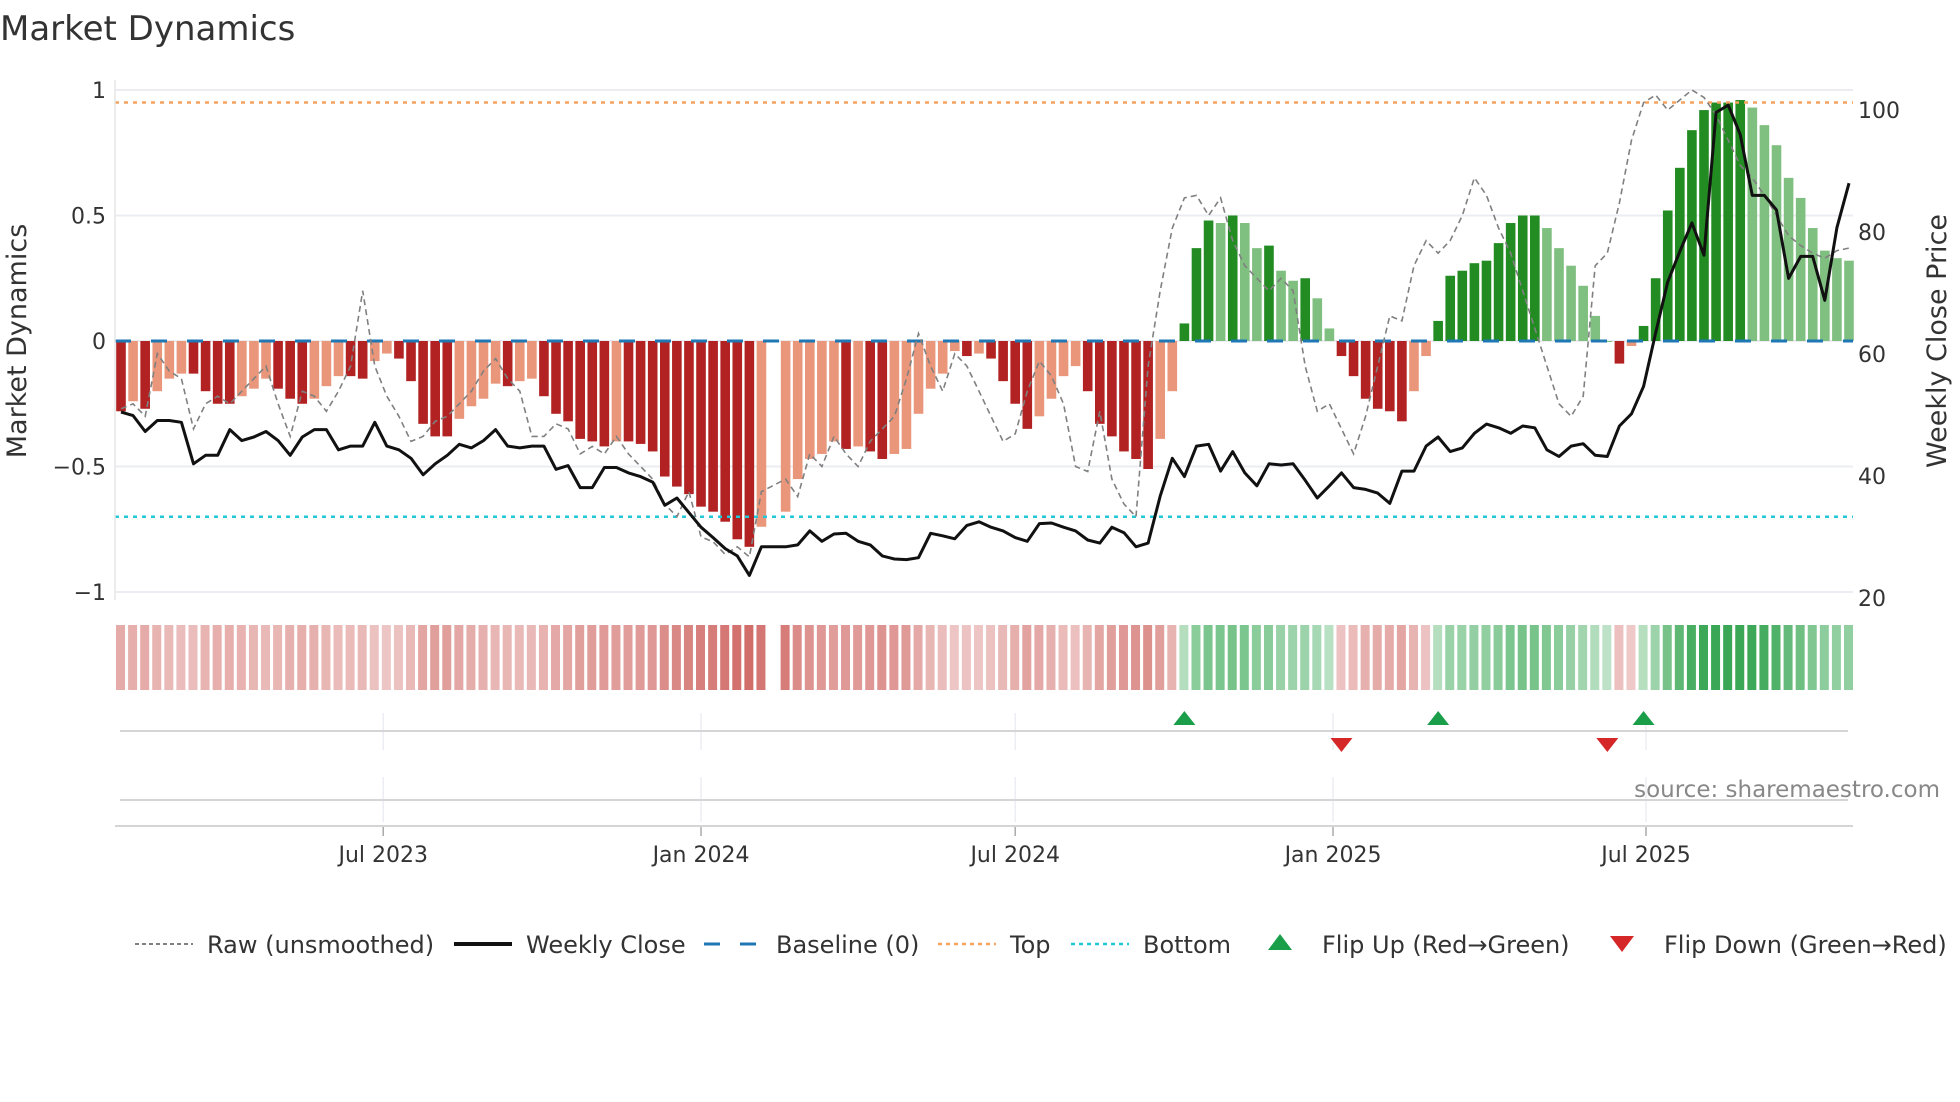 The width and height of the screenshot is (1960, 1102). I want to click on chart-title: Market Dynamics, so click(147, 29).